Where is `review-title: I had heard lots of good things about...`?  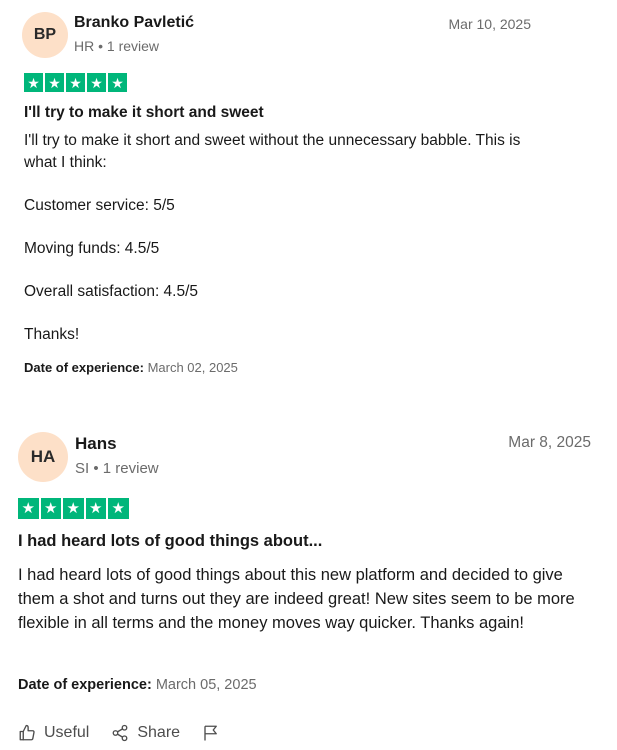 review-title: I had heard lots of good things about... is located at coordinates (170, 541).